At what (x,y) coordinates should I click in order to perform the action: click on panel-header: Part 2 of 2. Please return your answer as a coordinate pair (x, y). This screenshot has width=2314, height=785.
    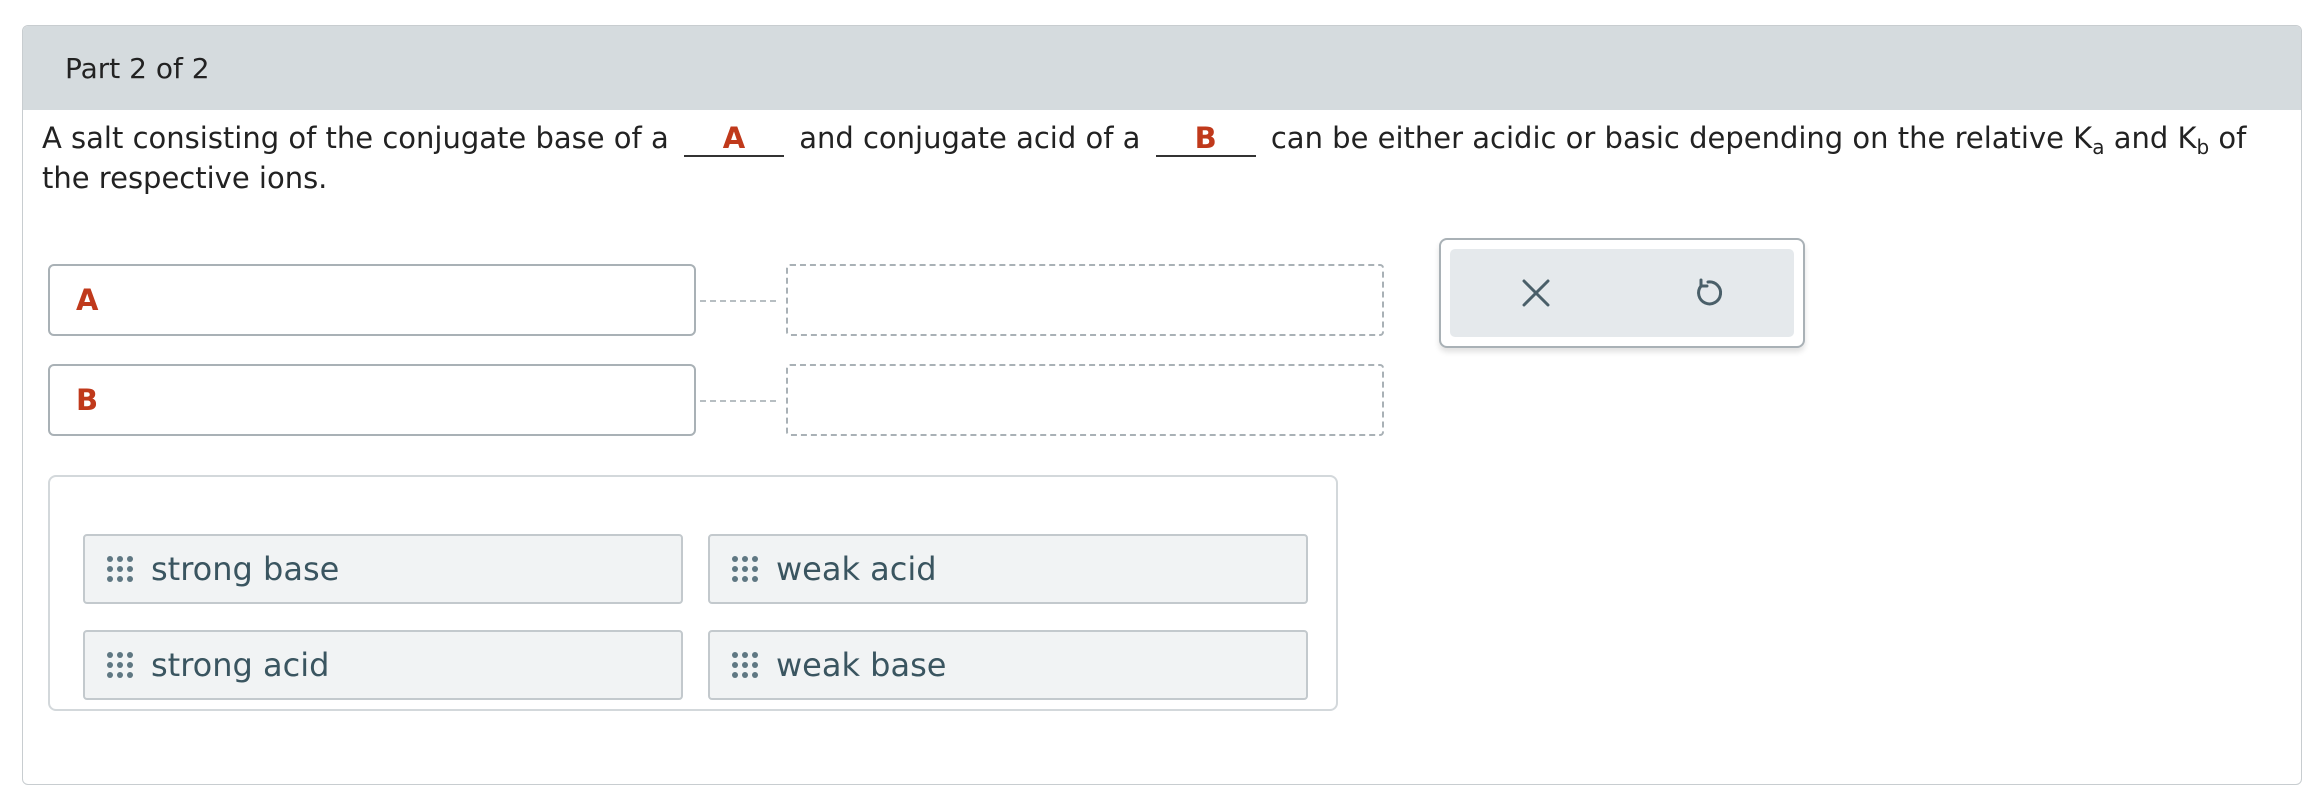
    Looking at the image, I should click on (1162, 68).